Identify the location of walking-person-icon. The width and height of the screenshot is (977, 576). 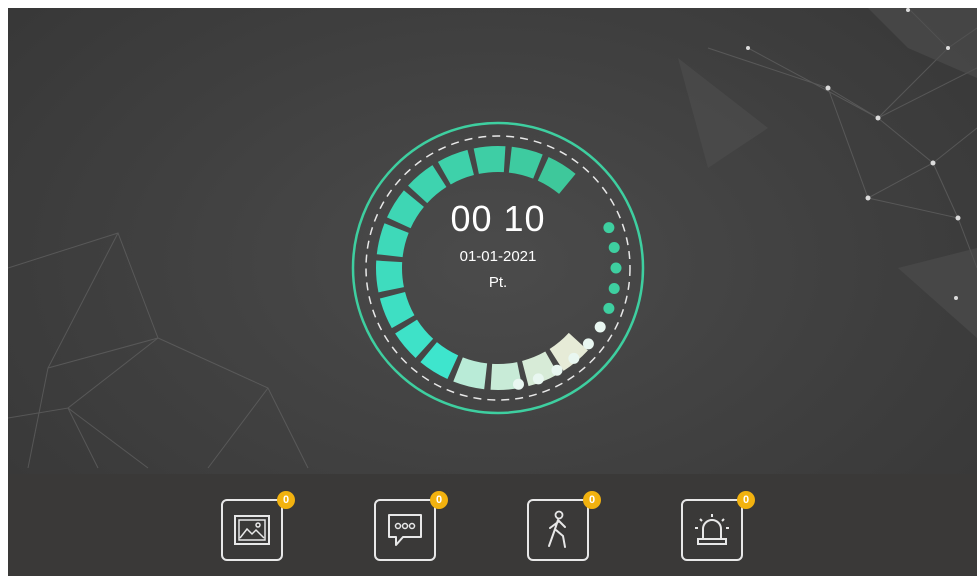
(557, 529).